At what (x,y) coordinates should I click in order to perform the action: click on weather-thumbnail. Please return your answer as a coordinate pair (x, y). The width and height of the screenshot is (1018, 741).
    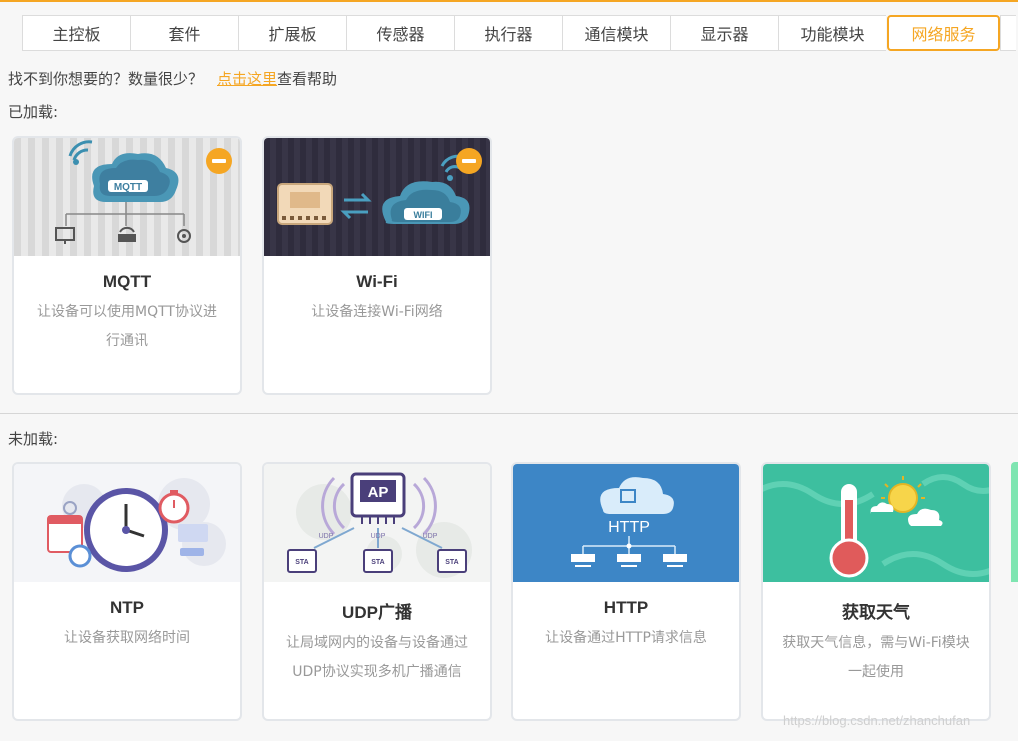
    Looking at the image, I should click on (876, 523).